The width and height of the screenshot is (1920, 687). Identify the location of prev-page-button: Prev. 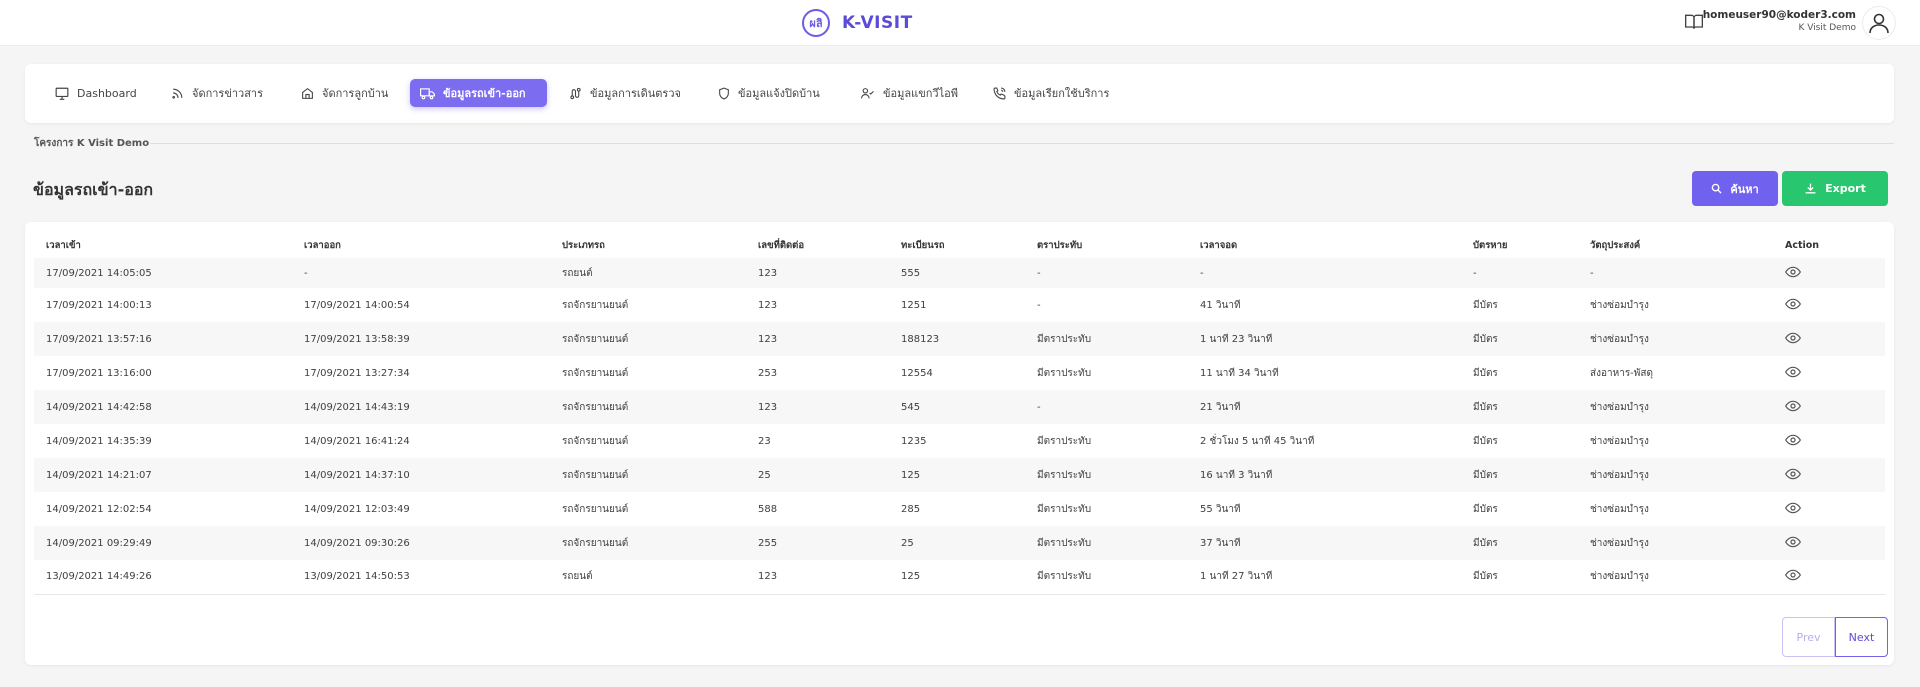
(1808, 637).